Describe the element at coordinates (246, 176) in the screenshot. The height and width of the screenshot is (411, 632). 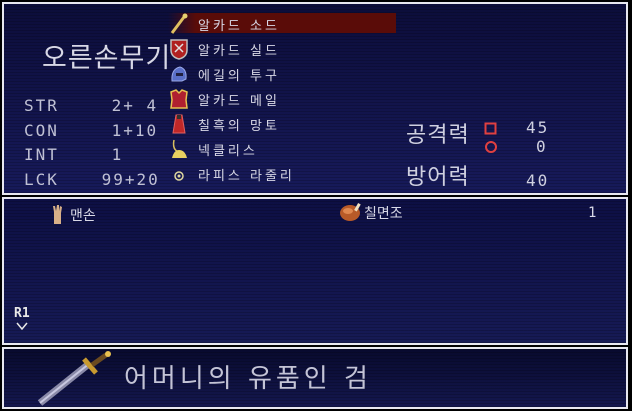
I see `equip-item-label: 라피스 라줄리` at that location.